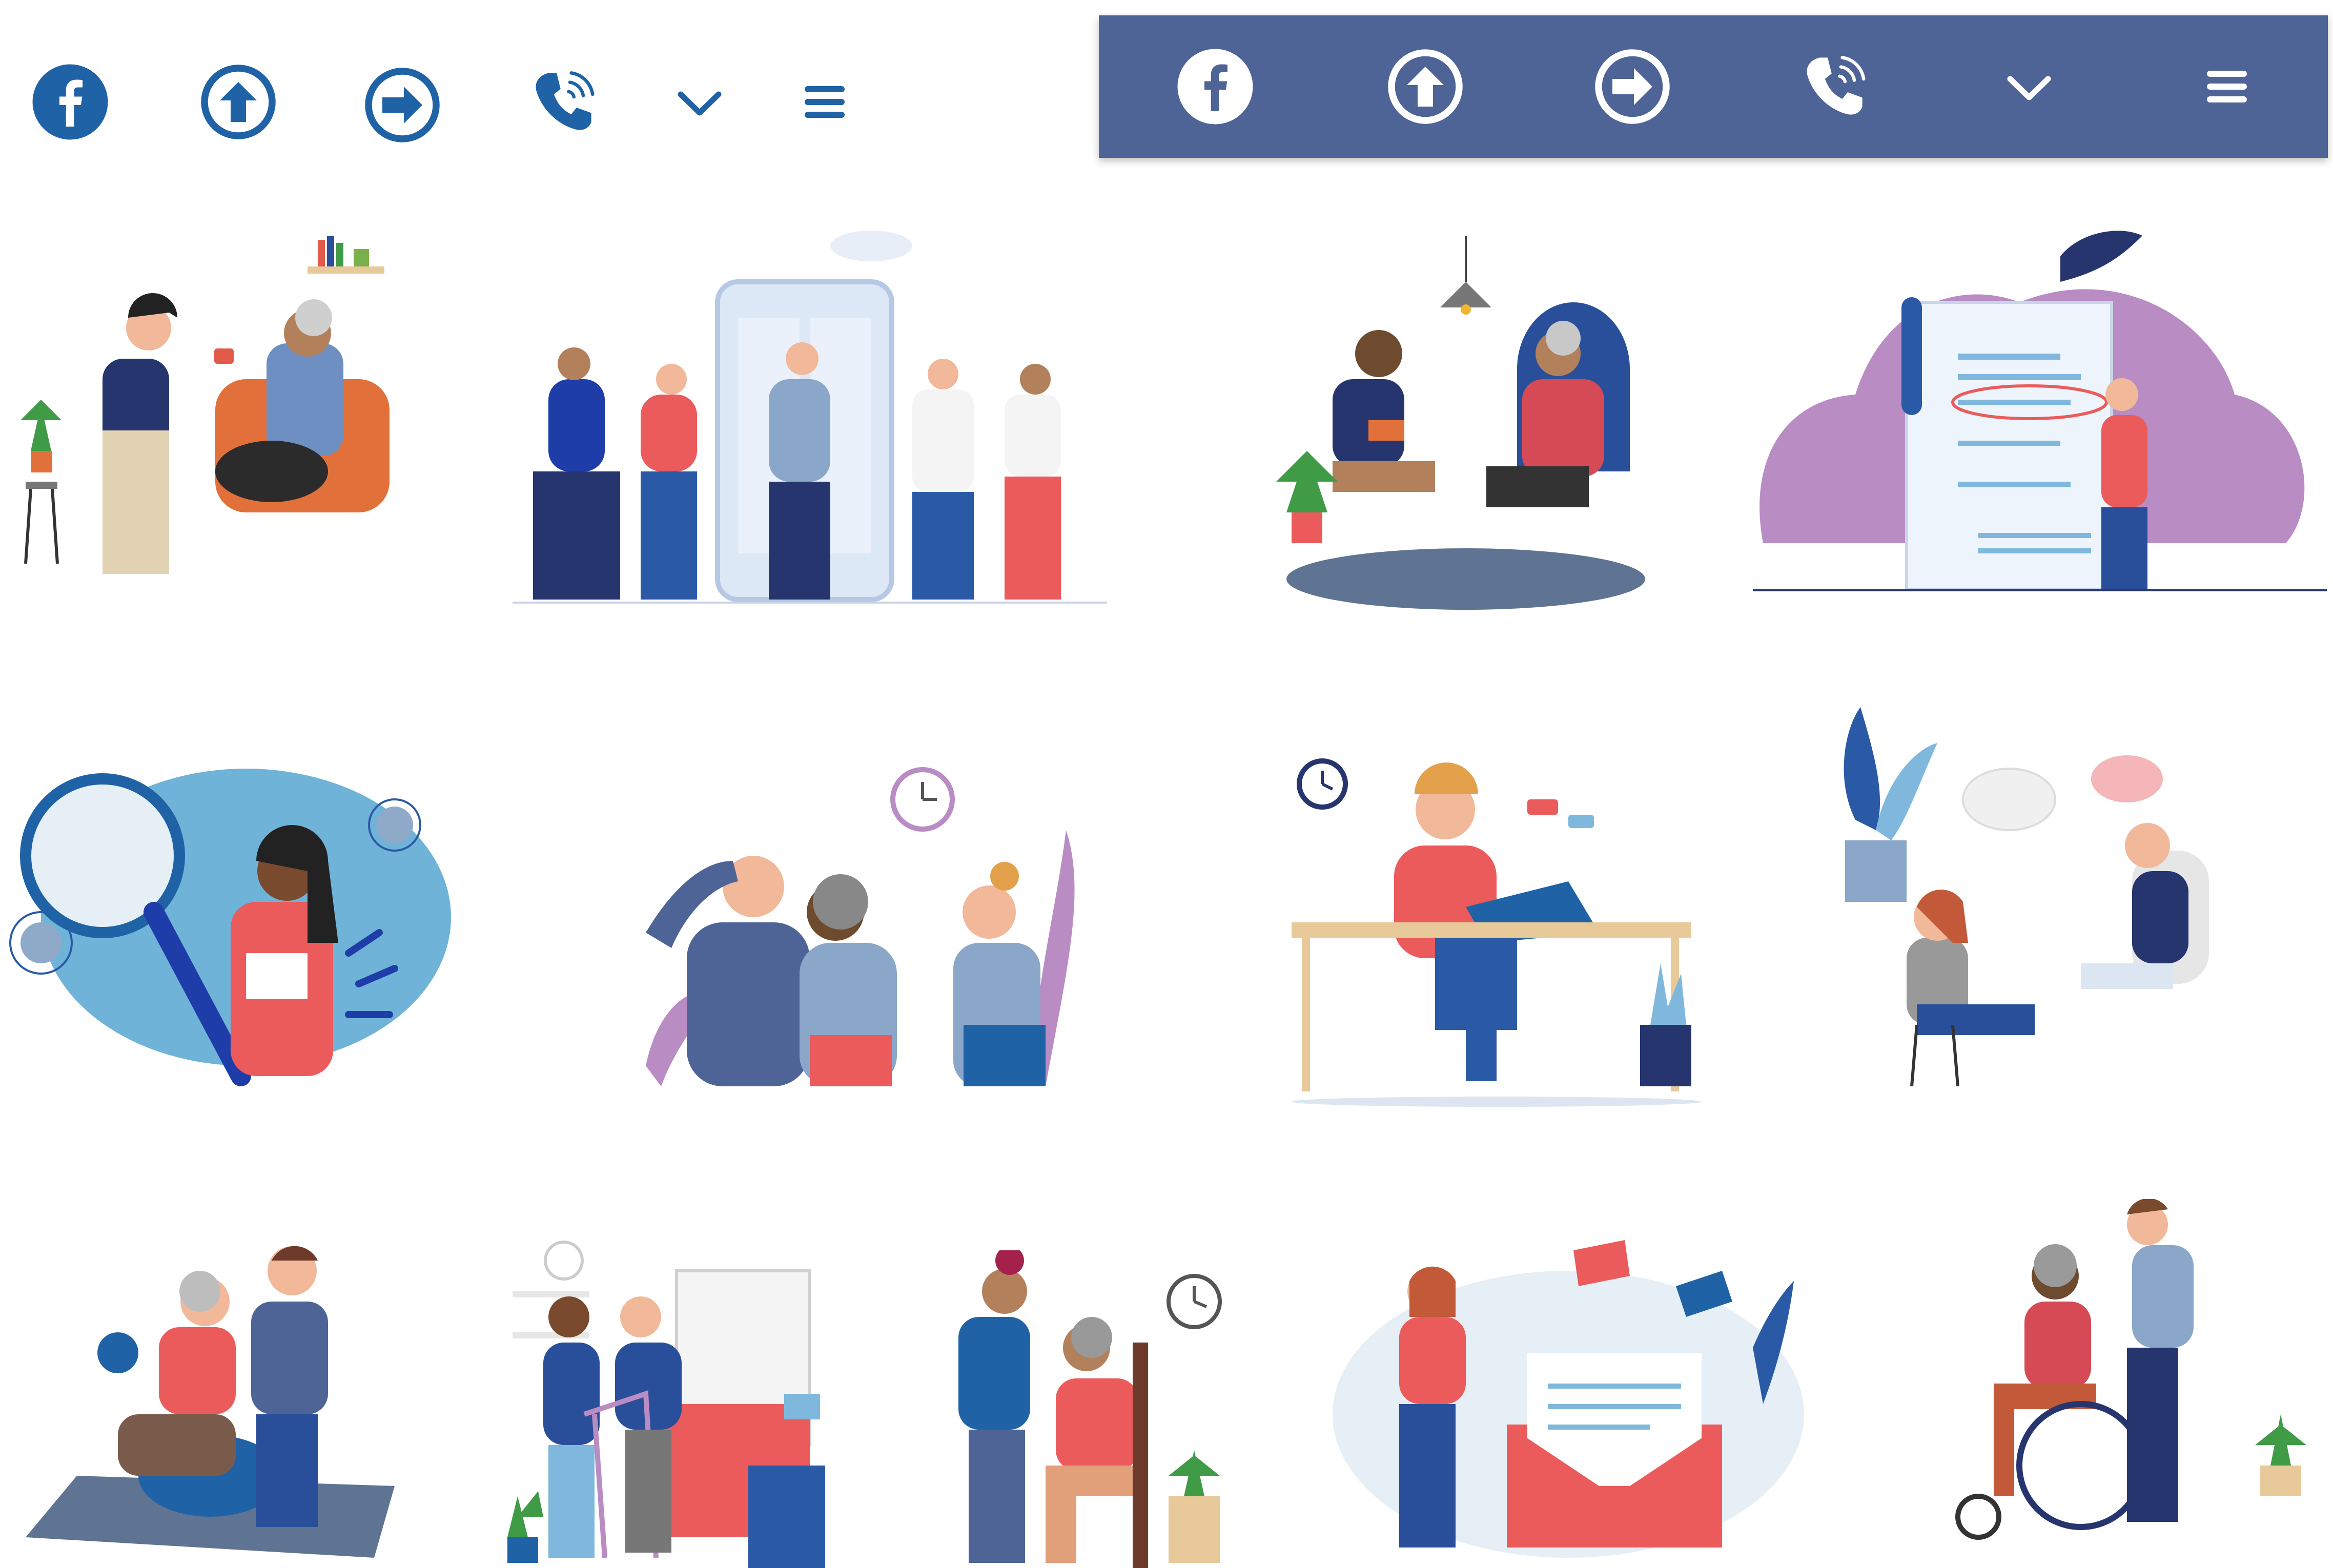  What do you see at coordinates (1090, 1409) in the screenshot?
I see `nurse-with-seated-elder-illustration` at bounding box center [1090, 1409].